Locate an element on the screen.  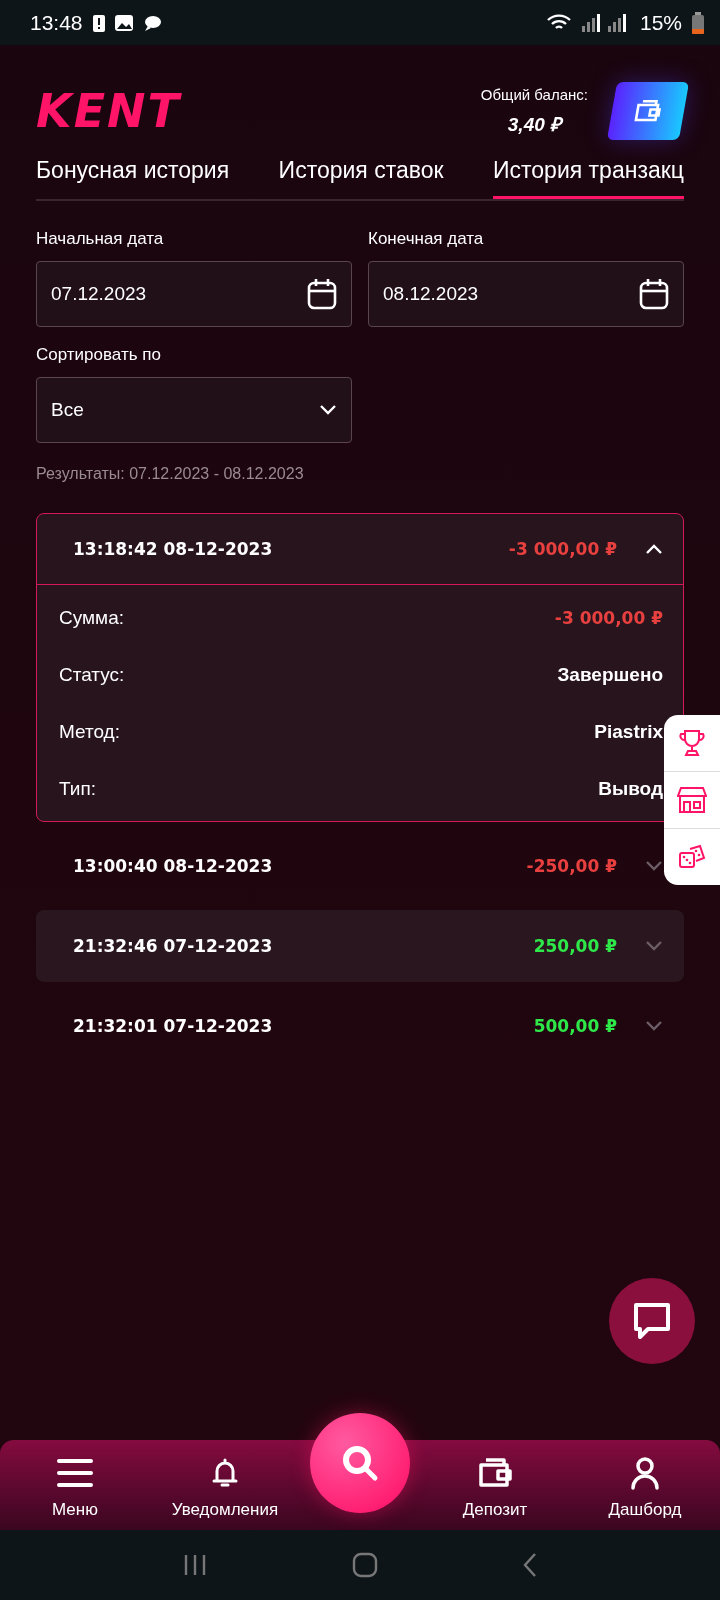
date-field: 07.12.2023 is located at coordinates (194, 294).